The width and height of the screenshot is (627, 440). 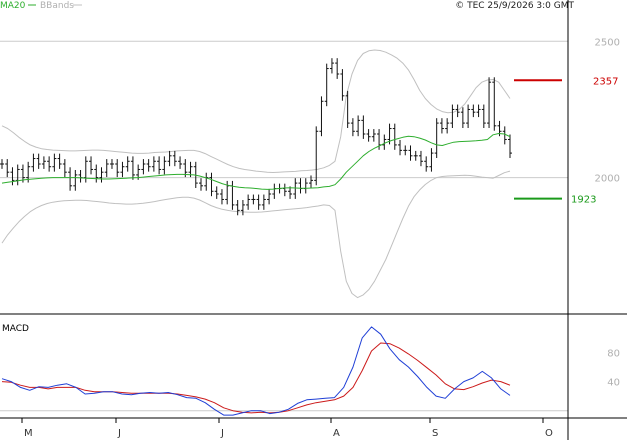 I want to click on support-label: 1923, so click(x=583, y=200).